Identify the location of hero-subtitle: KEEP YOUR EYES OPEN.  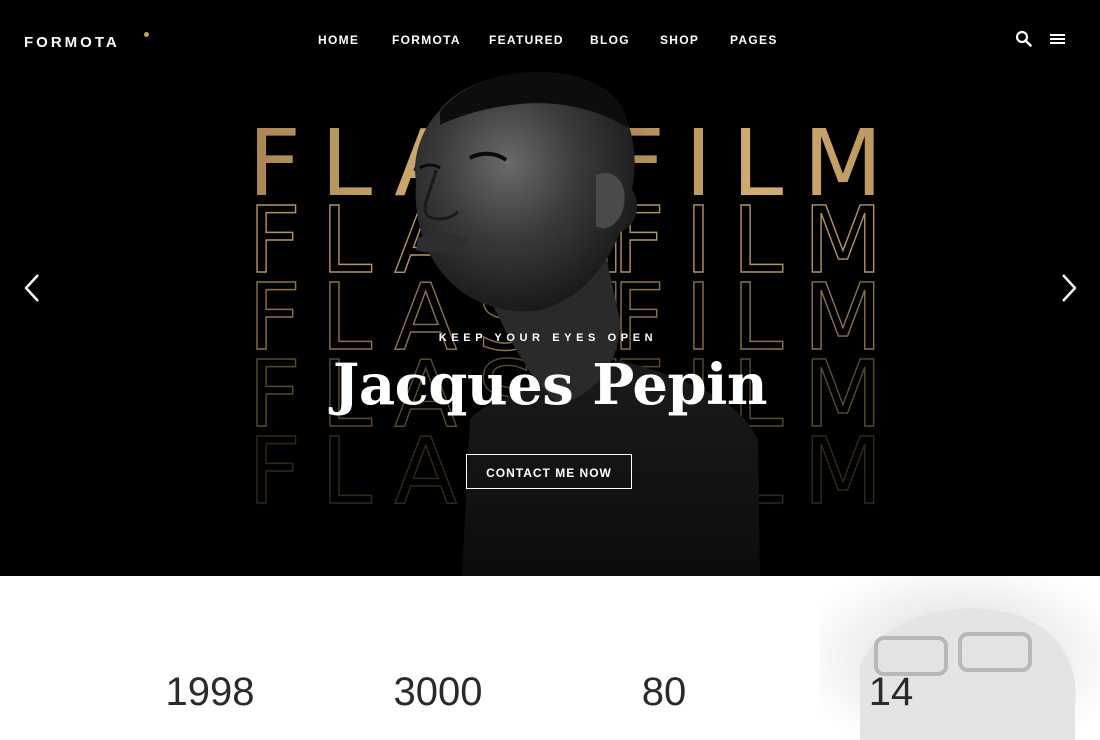
(548, 338).